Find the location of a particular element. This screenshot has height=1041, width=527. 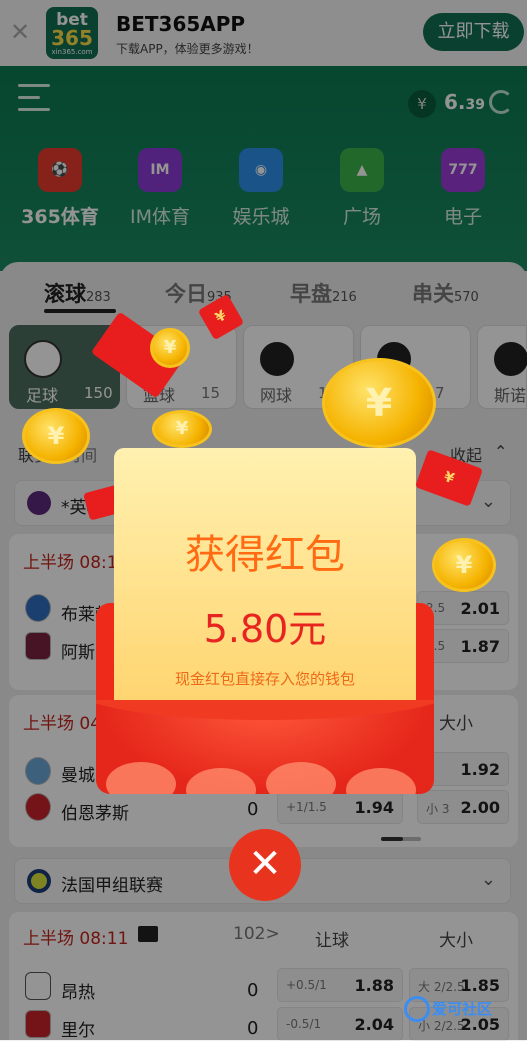

packet-amount: 5.80元 is located at coordinates (265, 629).